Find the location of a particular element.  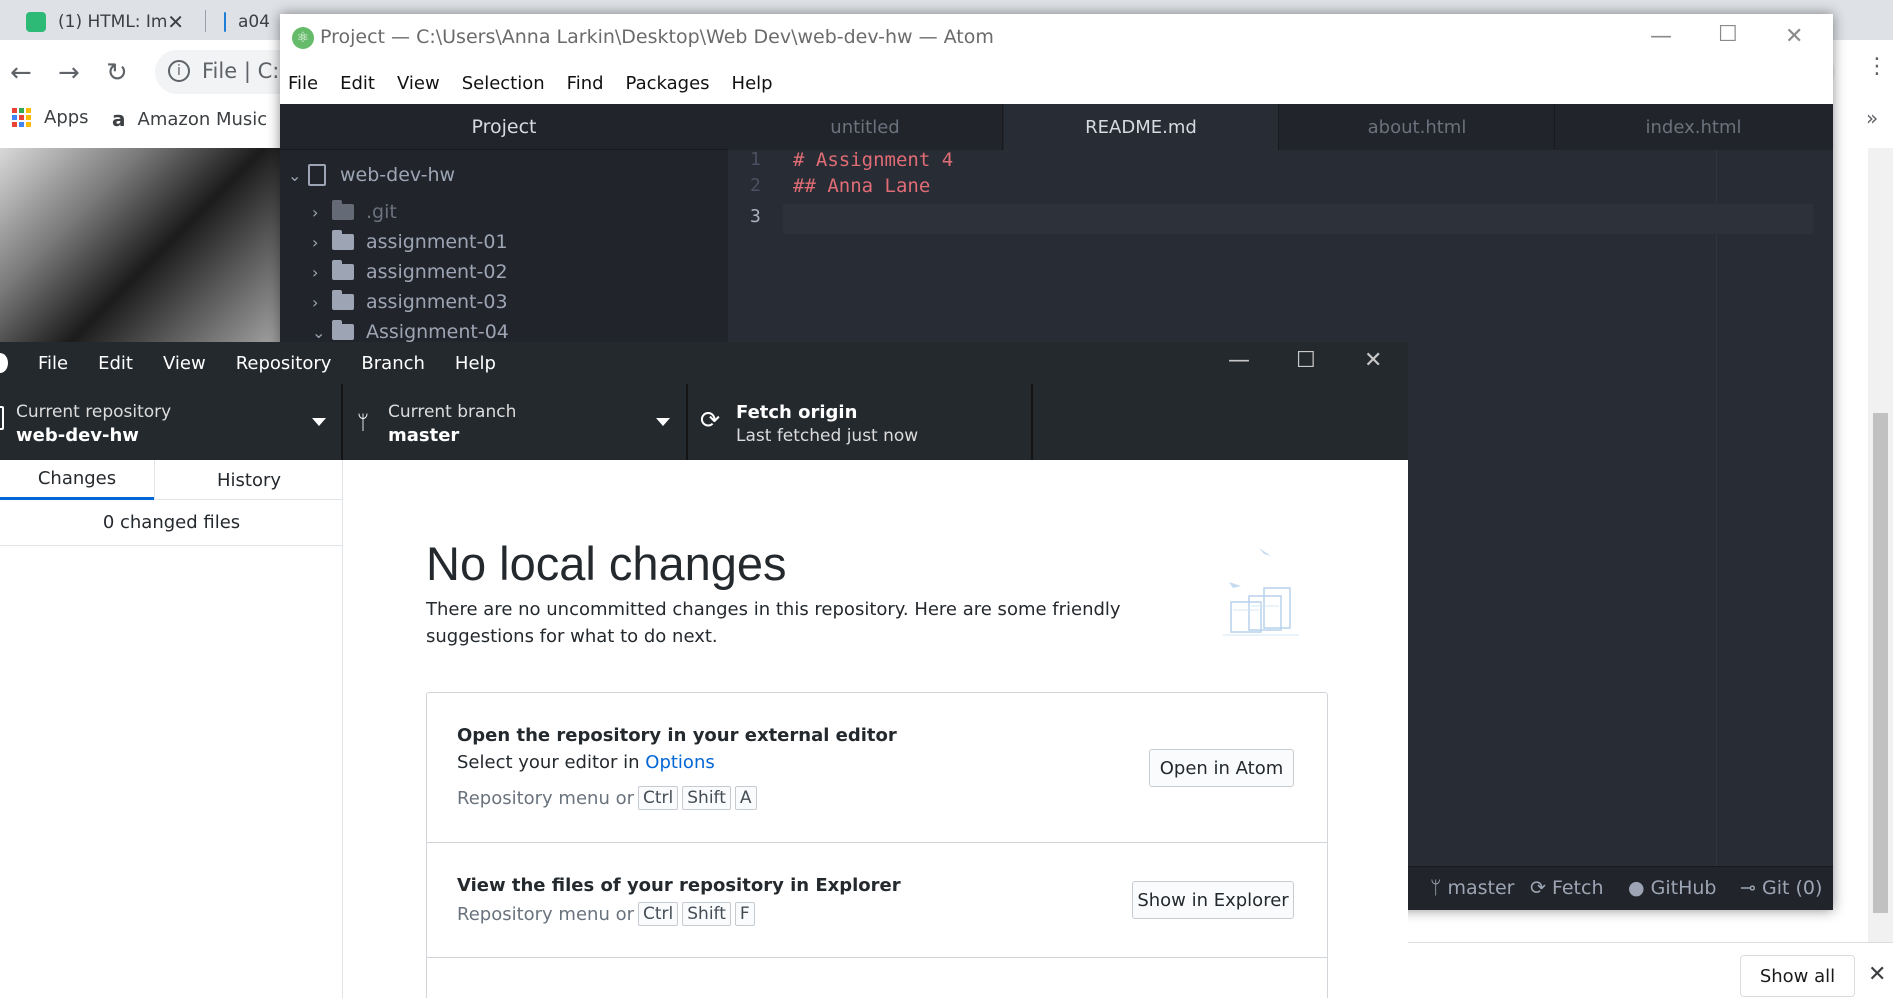

tree-item-assignment-03: › assignment-03 is located at coordinates (410, 302).